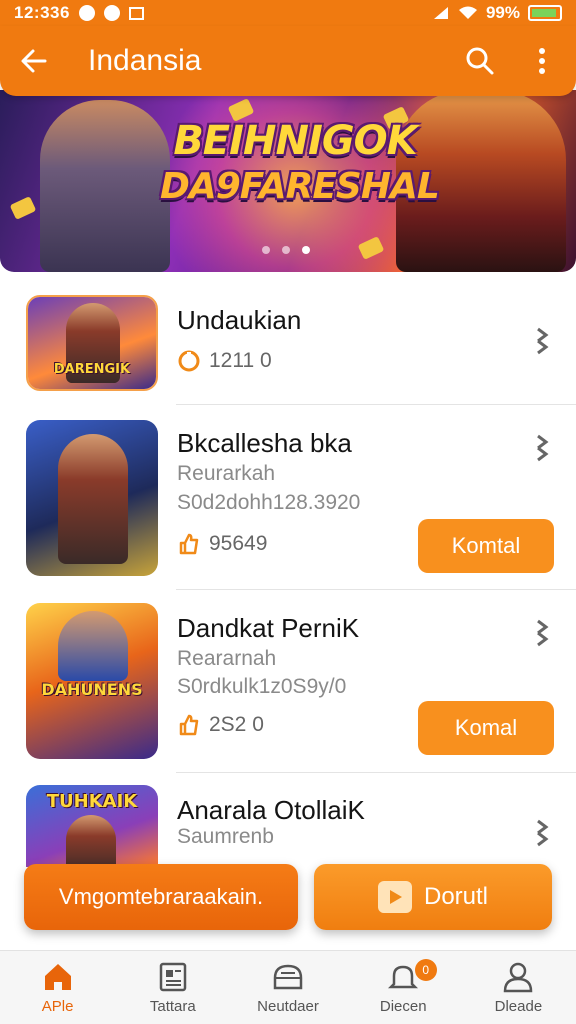 The width and height of the screenshot is (576, 1024). What do you see at coordinates (172, 1006) in the screenshot?
I see `nav-label: Tattara` at bounding box center [172, 1006].